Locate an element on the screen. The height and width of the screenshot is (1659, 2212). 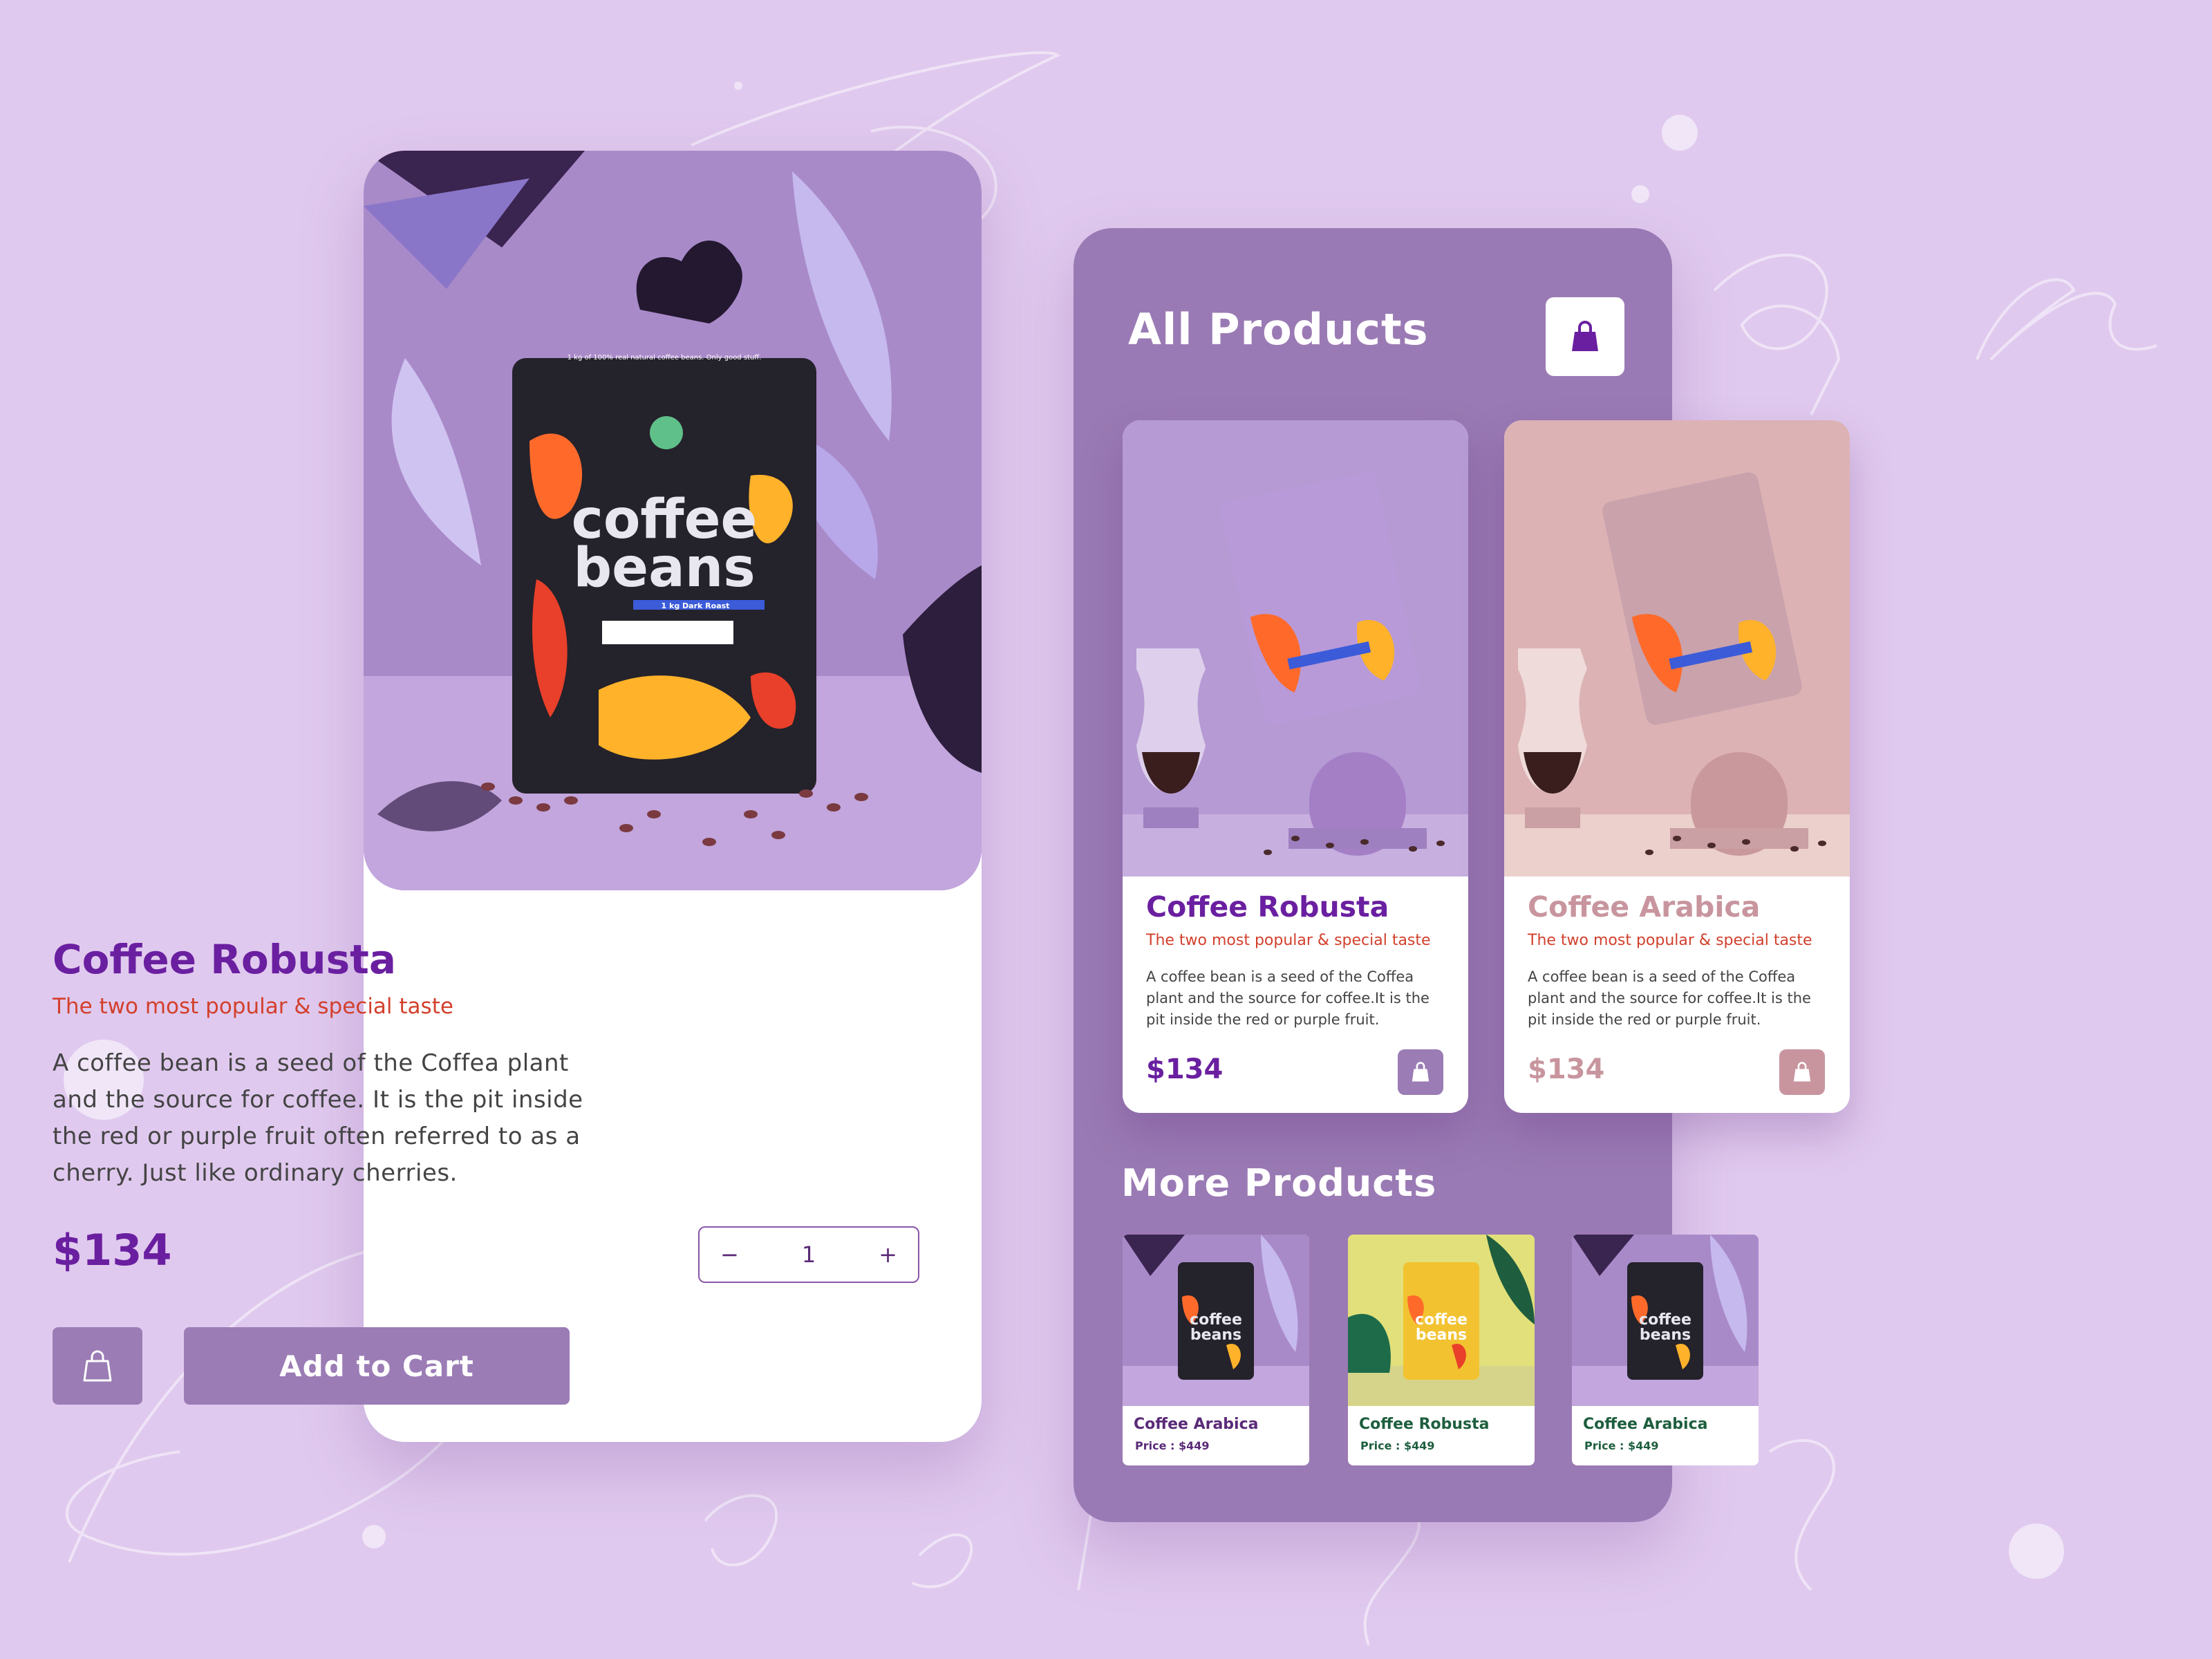
product-card-name: Coffee Robusta is located at coordinates (1267, 907).